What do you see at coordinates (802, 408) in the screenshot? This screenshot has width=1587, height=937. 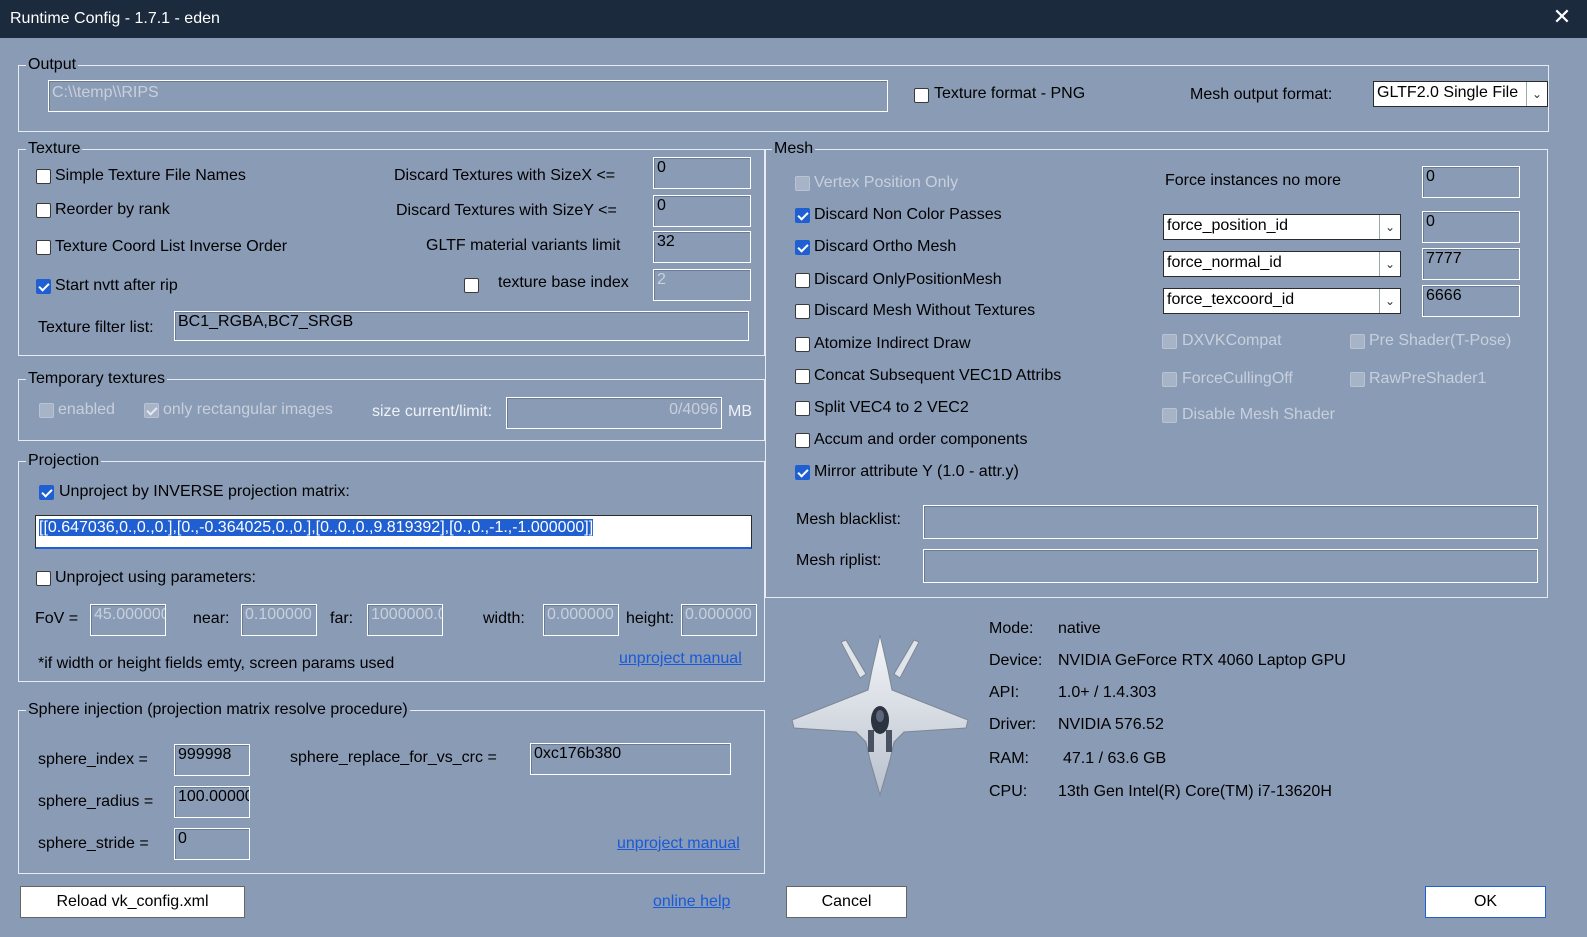 I see `split-checkbox` at bounding box center [802, 408].